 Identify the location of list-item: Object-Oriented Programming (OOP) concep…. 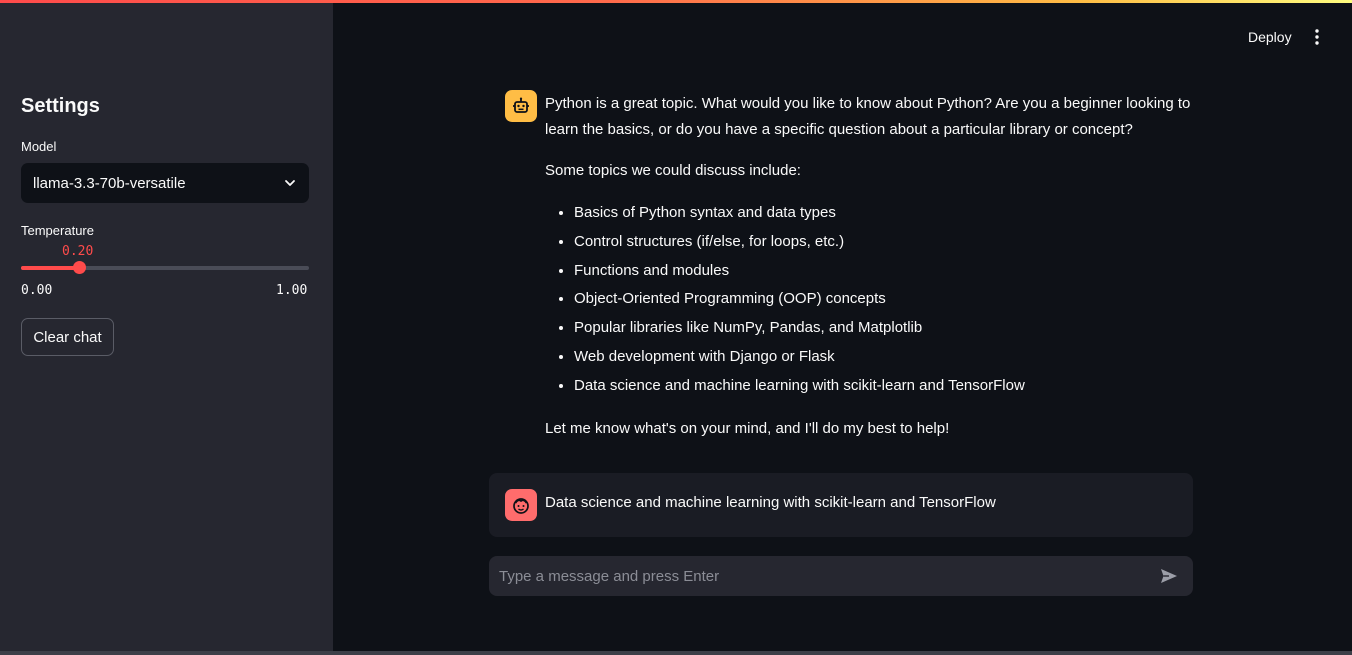
(884, 299).